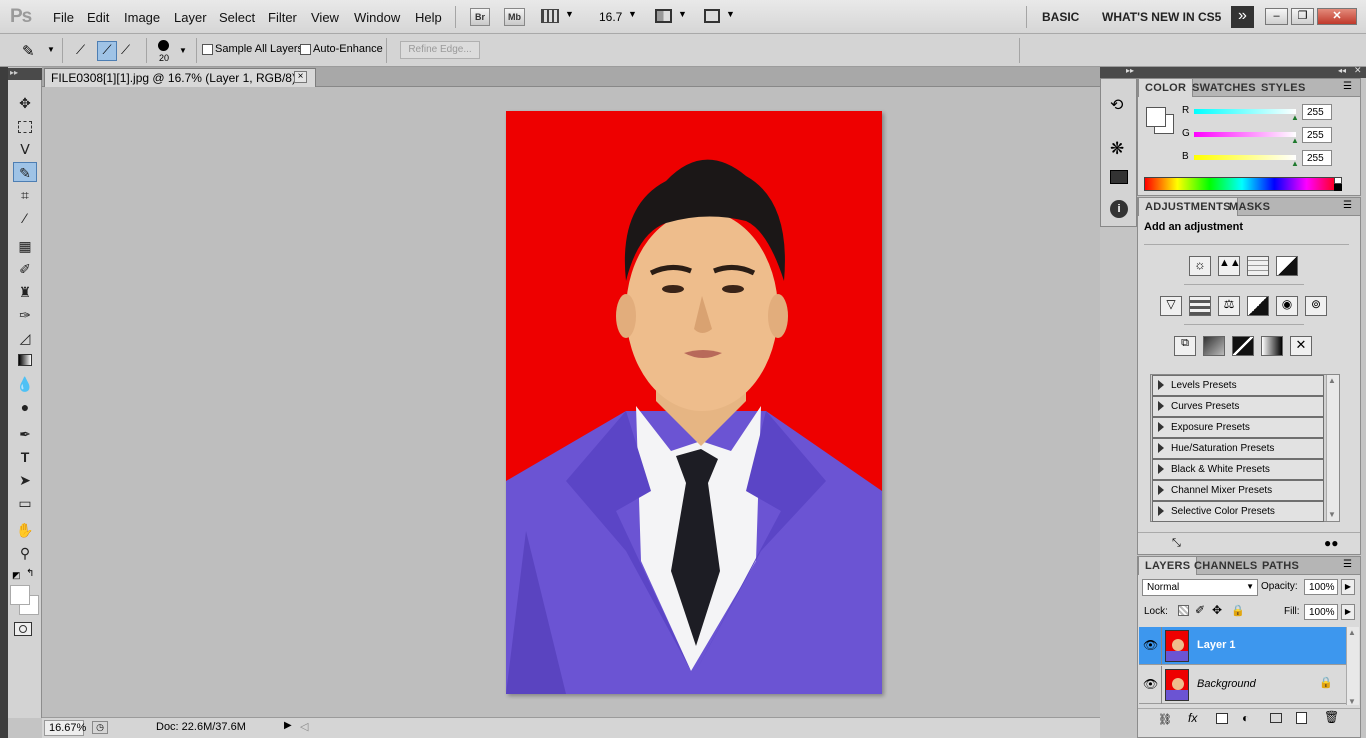 This screenshot has height=738, width=1366. What do you see at coordinates (1245, 718) in the screenshot?
I see `adjustment-layer-icon: ◐` at bounding box center [1245, 718].